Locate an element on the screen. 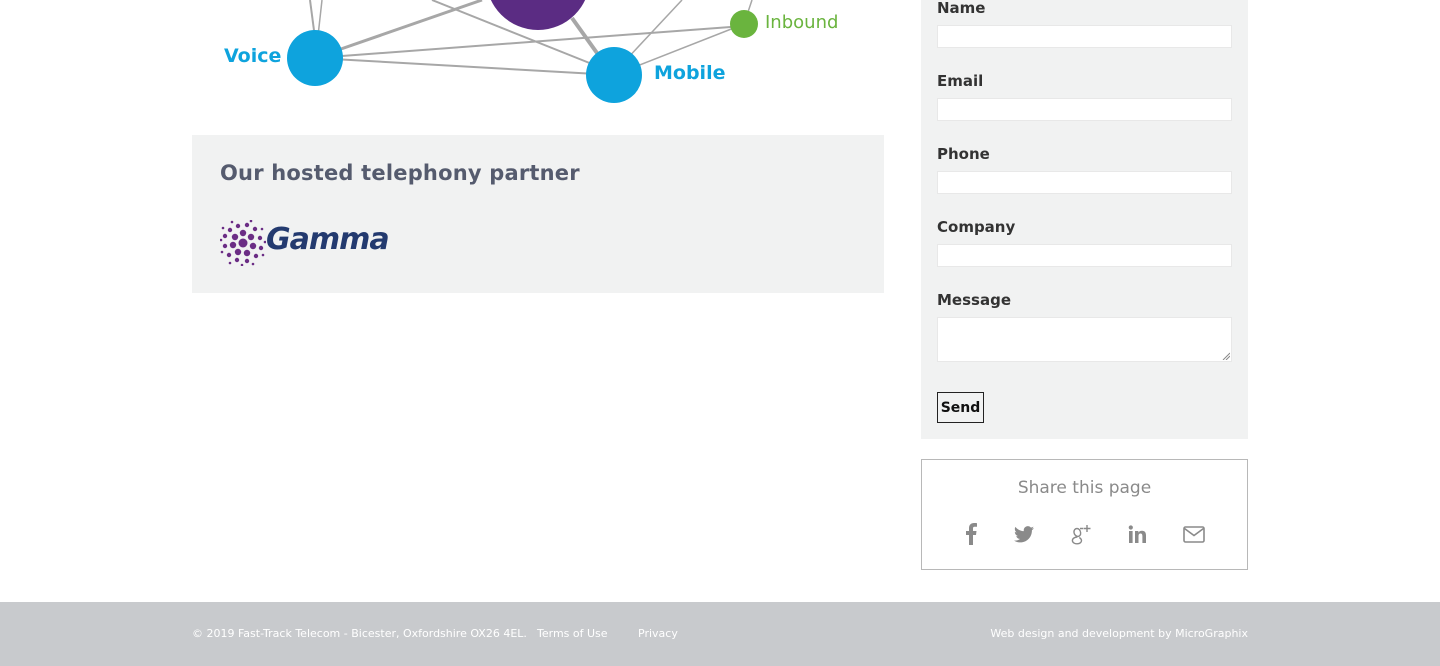  network-diagram: Voice Mobile Inbound is located at coordinates (538, 60).